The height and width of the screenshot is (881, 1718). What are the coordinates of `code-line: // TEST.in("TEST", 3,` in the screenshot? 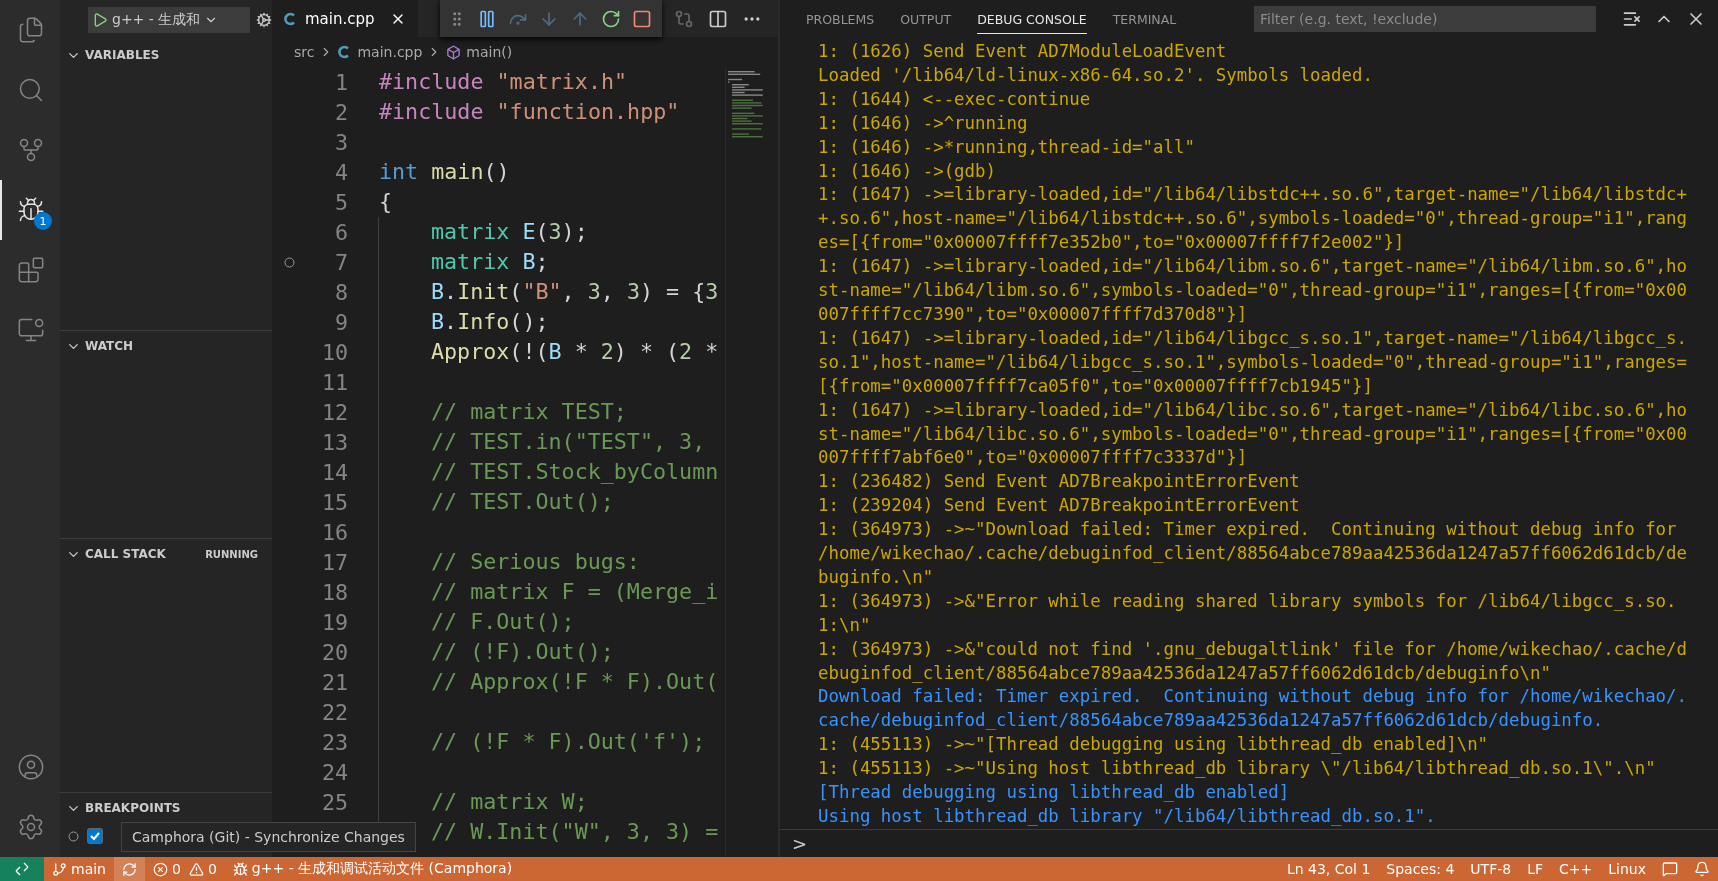 It's located at (542, 442).